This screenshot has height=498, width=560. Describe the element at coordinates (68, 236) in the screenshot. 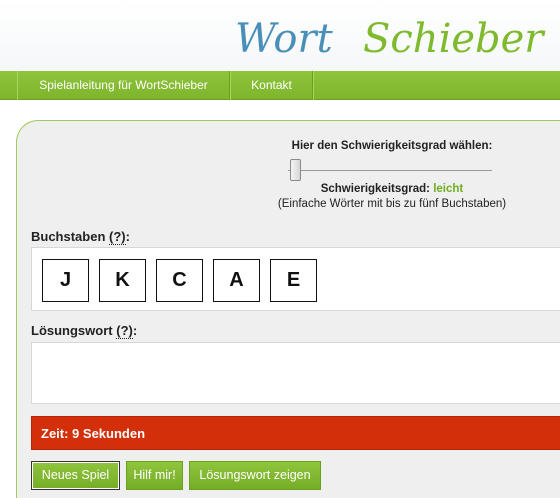

I see `letters-label-text: Buchstaben` at that location.